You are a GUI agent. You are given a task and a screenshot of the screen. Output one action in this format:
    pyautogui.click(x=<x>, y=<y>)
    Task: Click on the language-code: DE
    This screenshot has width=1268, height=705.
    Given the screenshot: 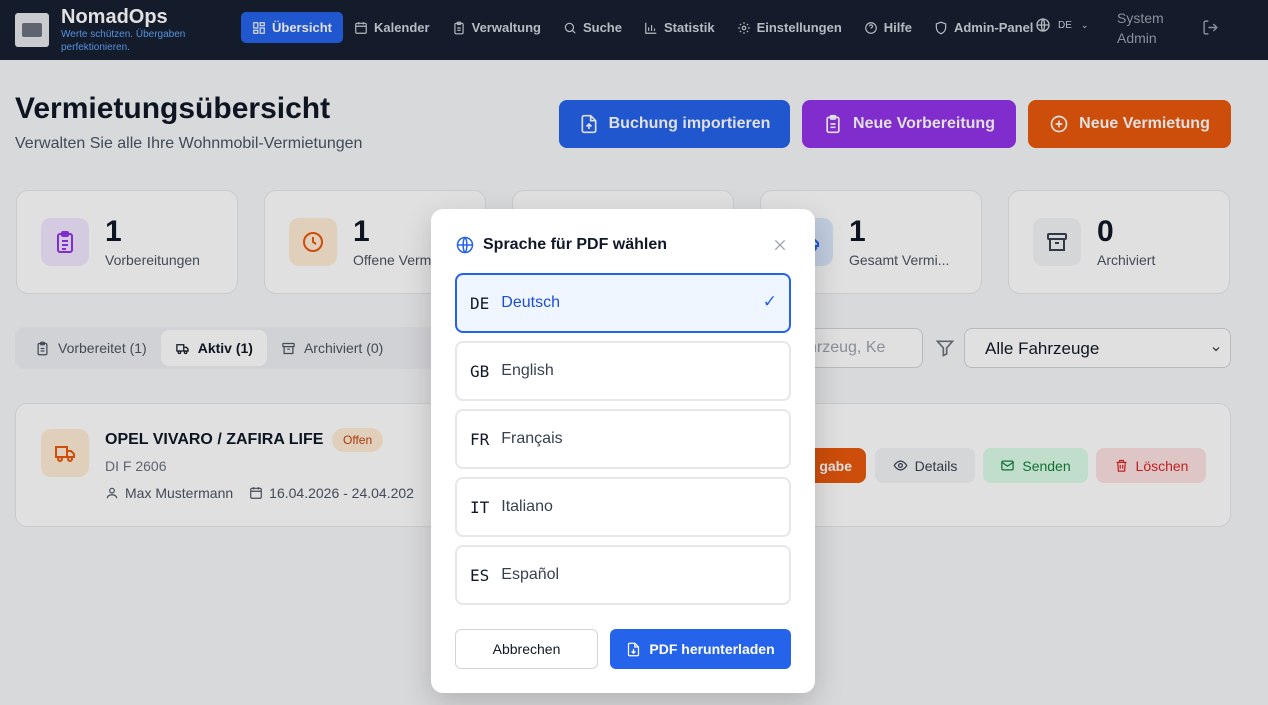 What is the action you would take?
    pyautogui.click(x=480, y=303)
    